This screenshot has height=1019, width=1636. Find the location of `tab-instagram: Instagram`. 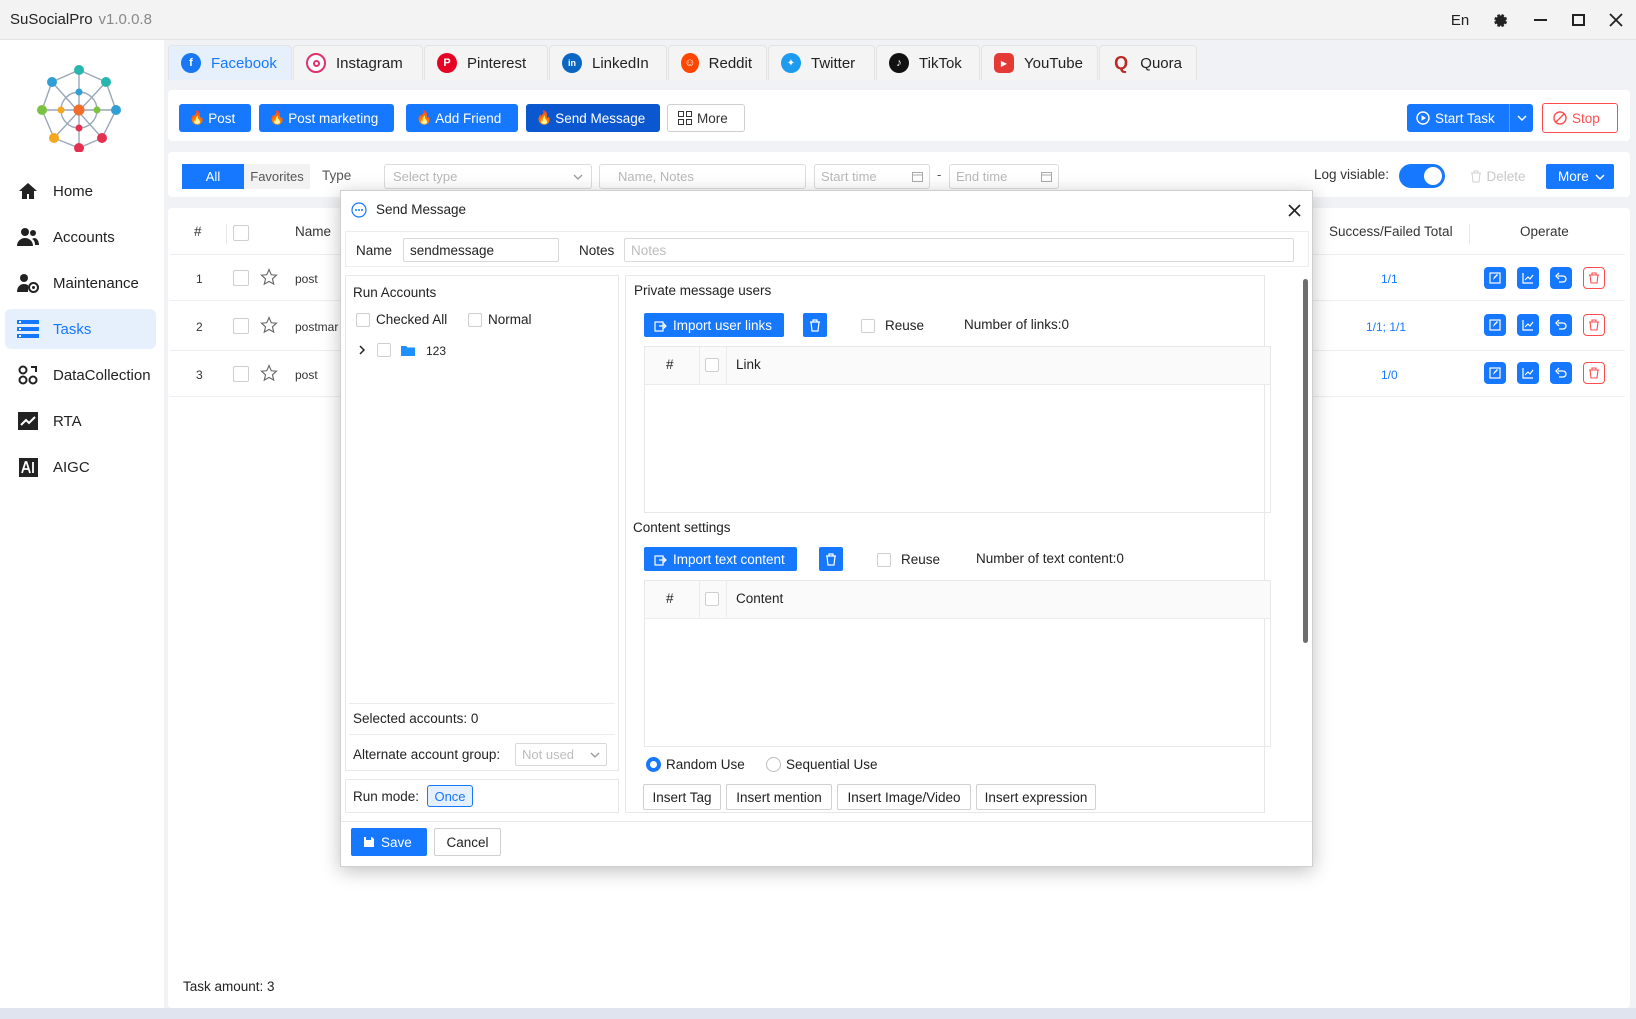

tab-instagram: Instagram is located at coordinates (358, 62).